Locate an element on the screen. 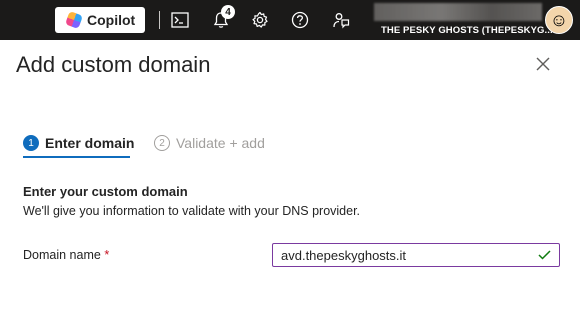 The image size is (580, 332). field-label-text: Domain name is located at coordinates (62, 255).